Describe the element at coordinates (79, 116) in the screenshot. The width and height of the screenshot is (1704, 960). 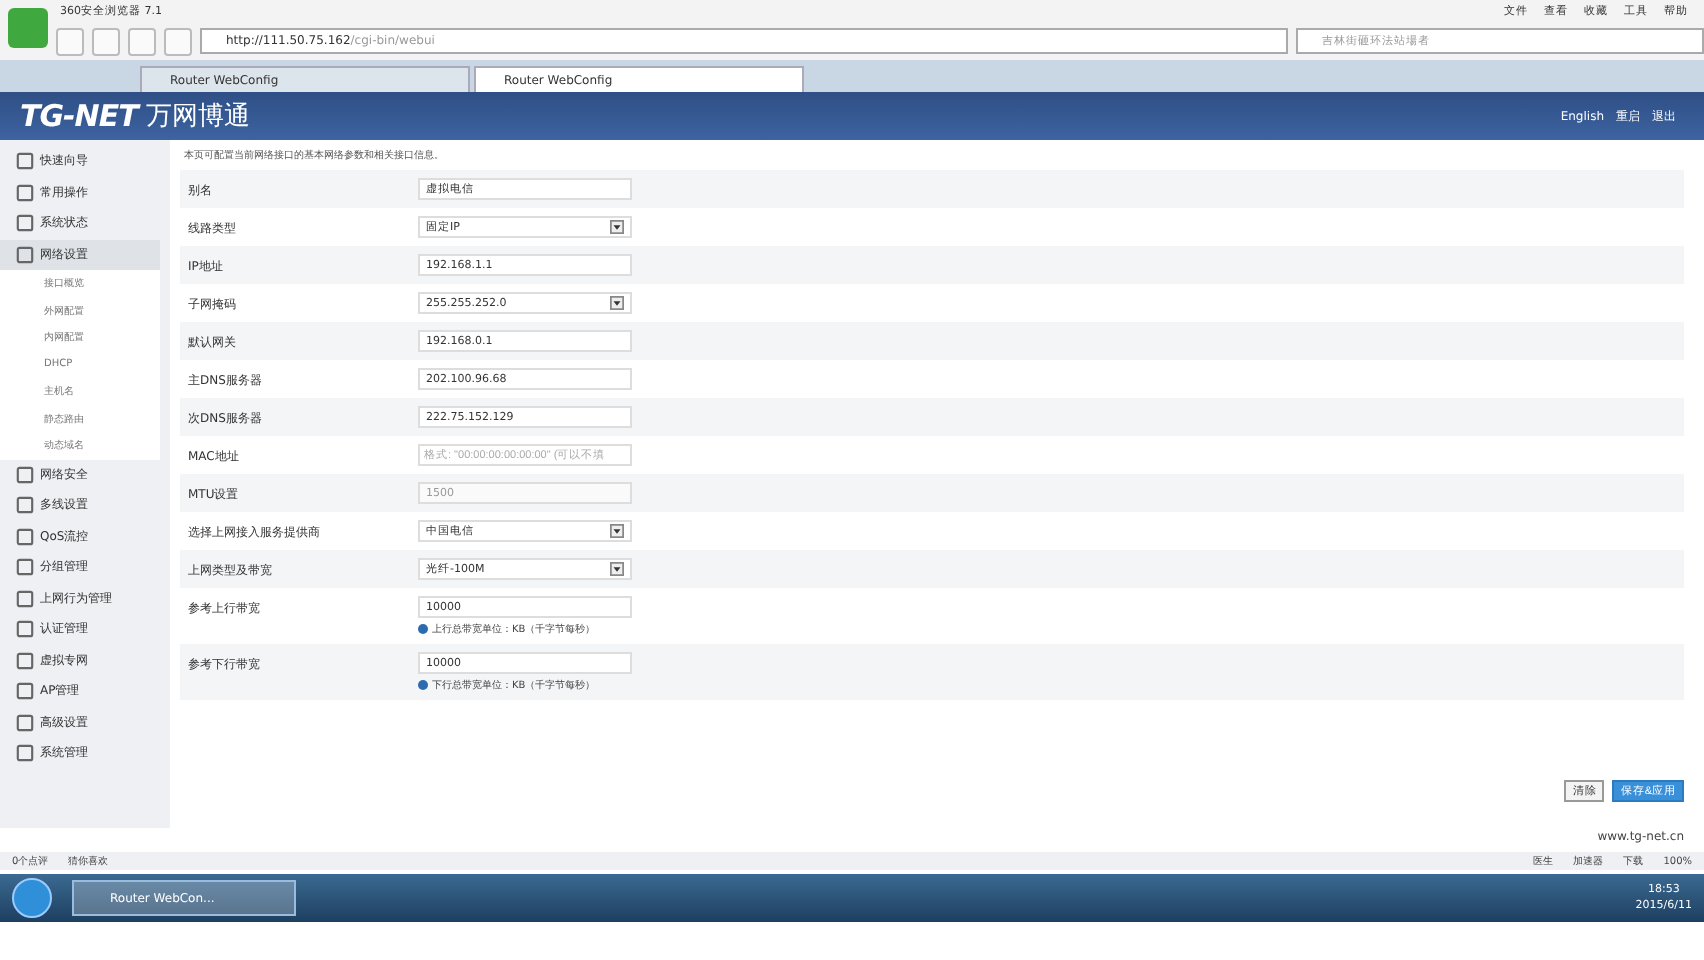
I see `logo-text: TG-NET` at that location.